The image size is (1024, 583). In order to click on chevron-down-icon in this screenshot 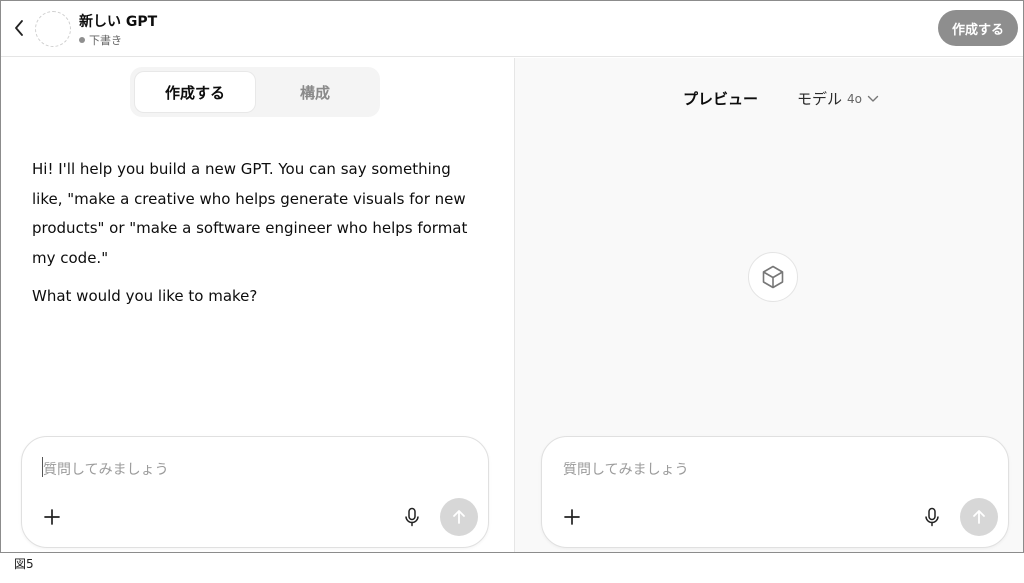, I will do `click(873, 98)`.